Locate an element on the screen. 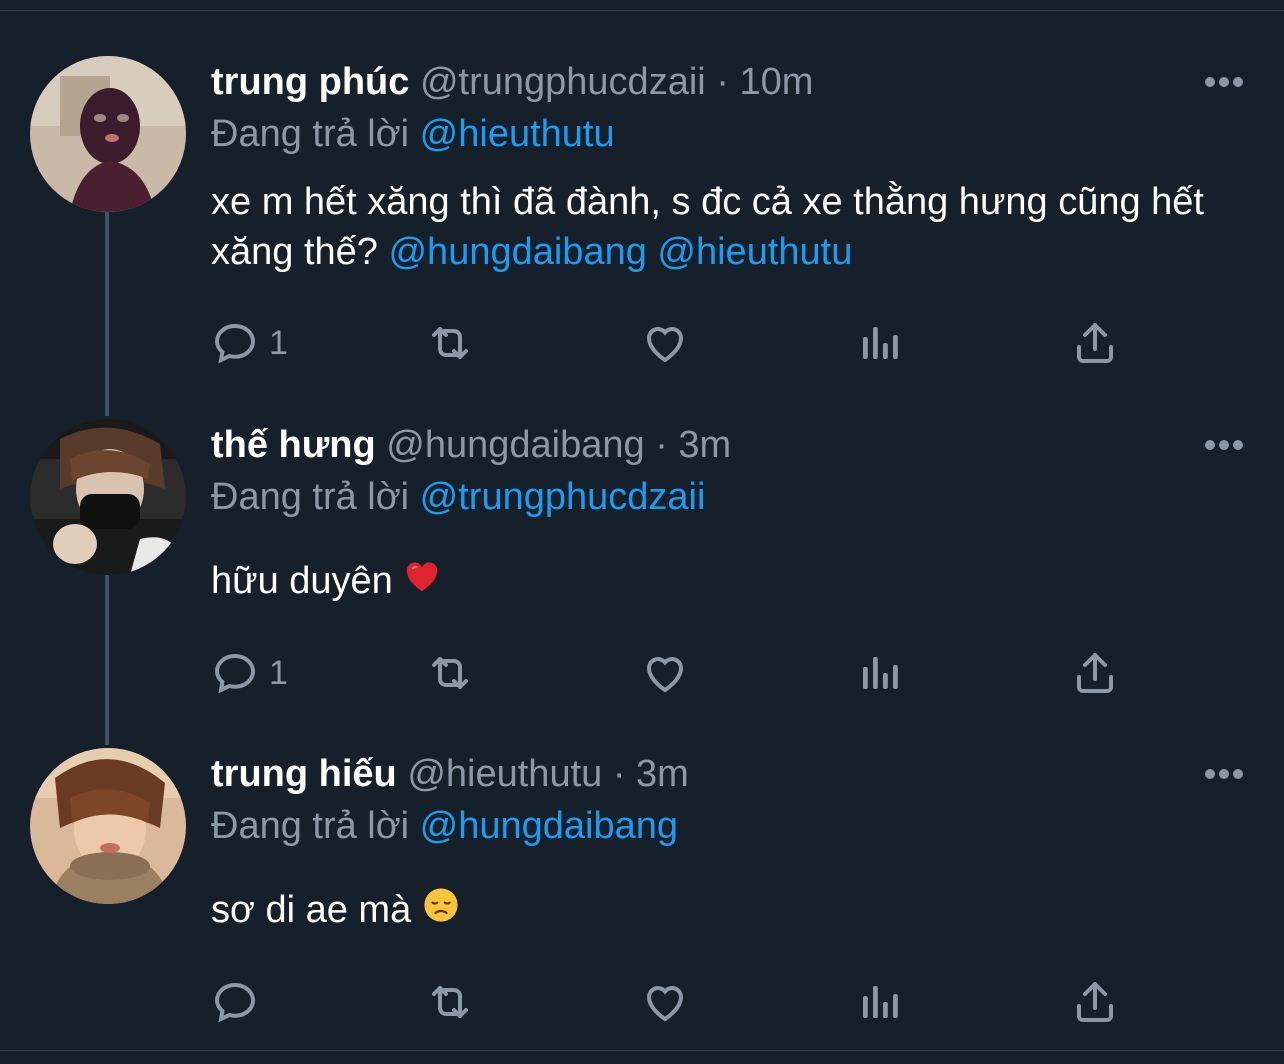  tweet-text-body: sơ di ae mà is located at coordinates (311, 910).